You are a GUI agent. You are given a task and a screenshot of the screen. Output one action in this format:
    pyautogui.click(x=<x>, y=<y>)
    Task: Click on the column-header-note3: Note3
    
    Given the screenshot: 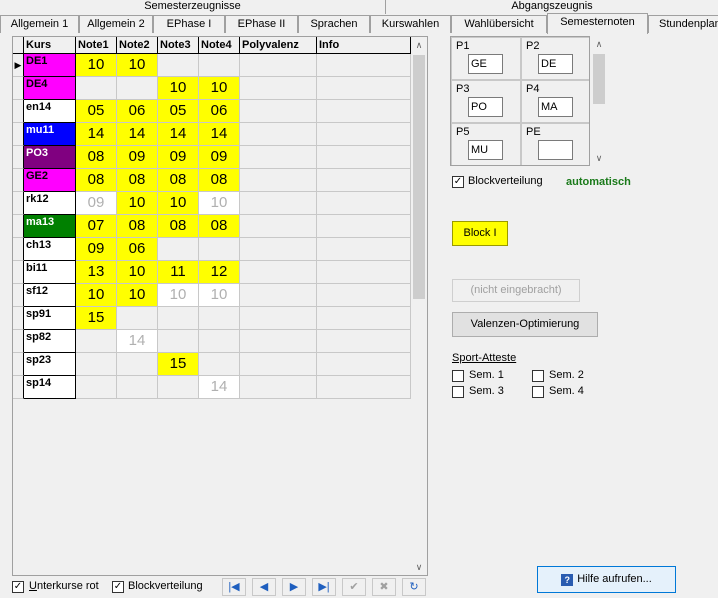 What is the action you would take?
    pyautogui.click(x=178, y=45)
    